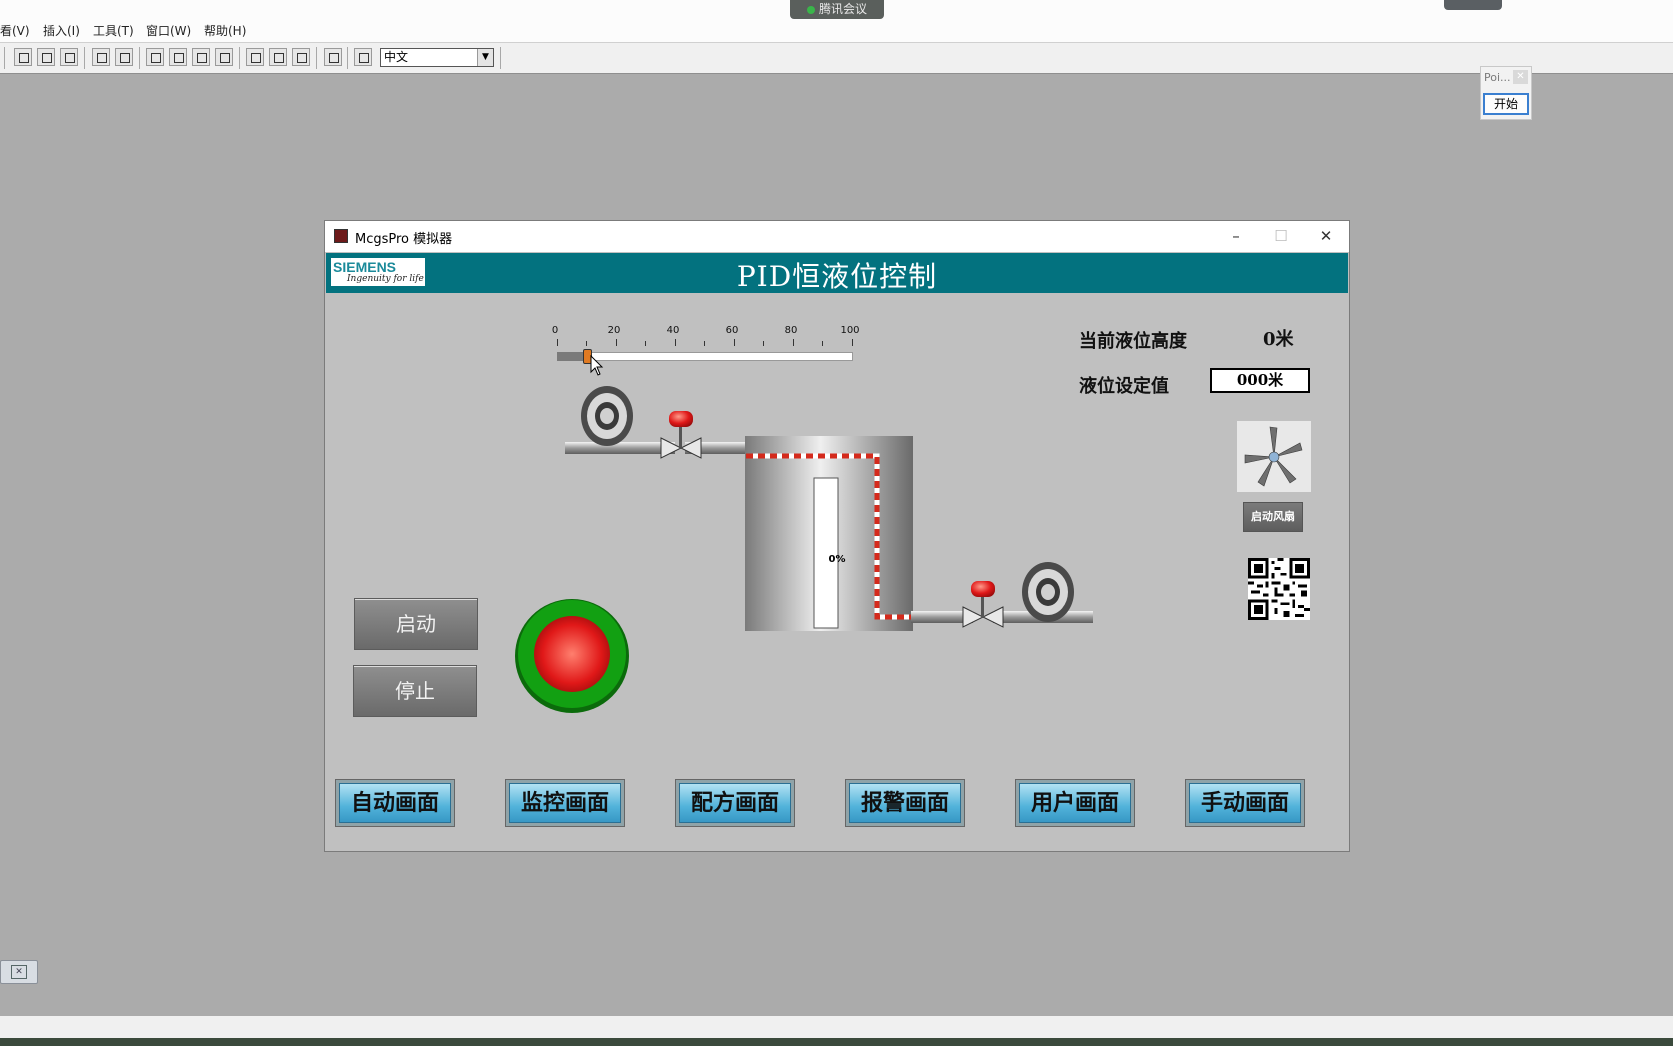 The height and width of the screenshot is (1046, 1673). I want to click on nav-alarm-screen: 报警画面, so click(905, 803).